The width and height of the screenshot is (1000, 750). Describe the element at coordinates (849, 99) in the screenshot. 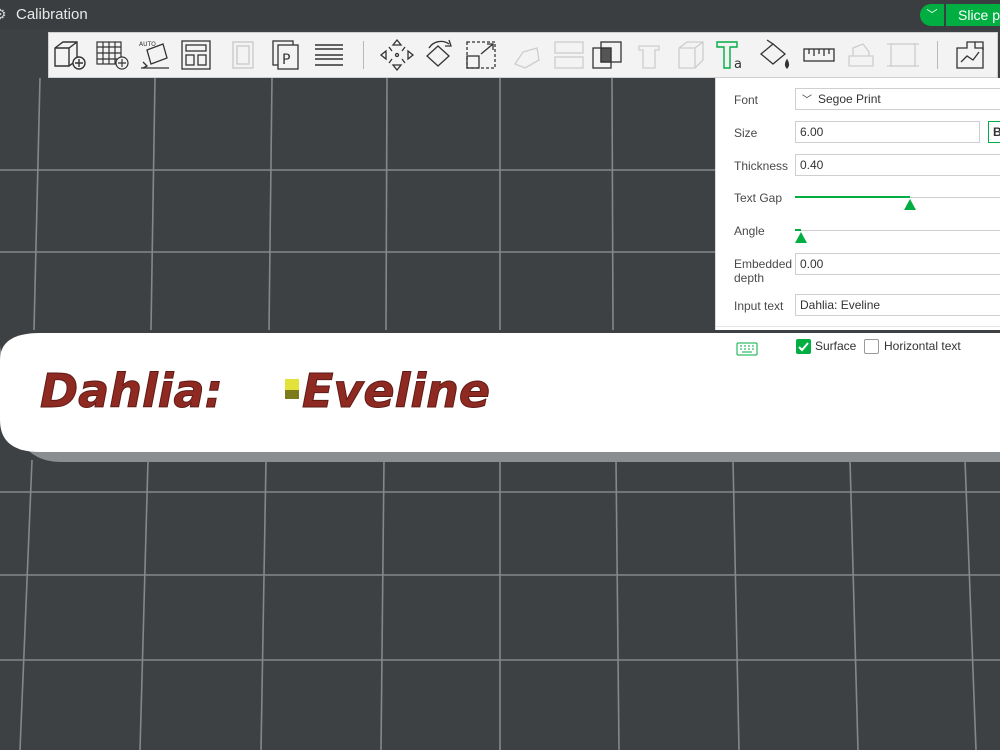

I see `font-select-value: Segoe Print` at that location.